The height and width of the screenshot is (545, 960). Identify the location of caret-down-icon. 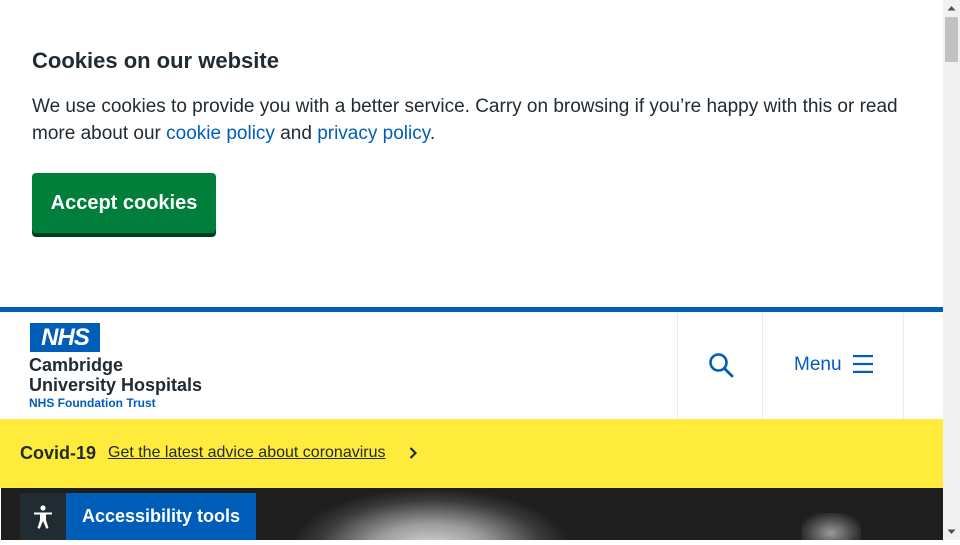
(951, 531).